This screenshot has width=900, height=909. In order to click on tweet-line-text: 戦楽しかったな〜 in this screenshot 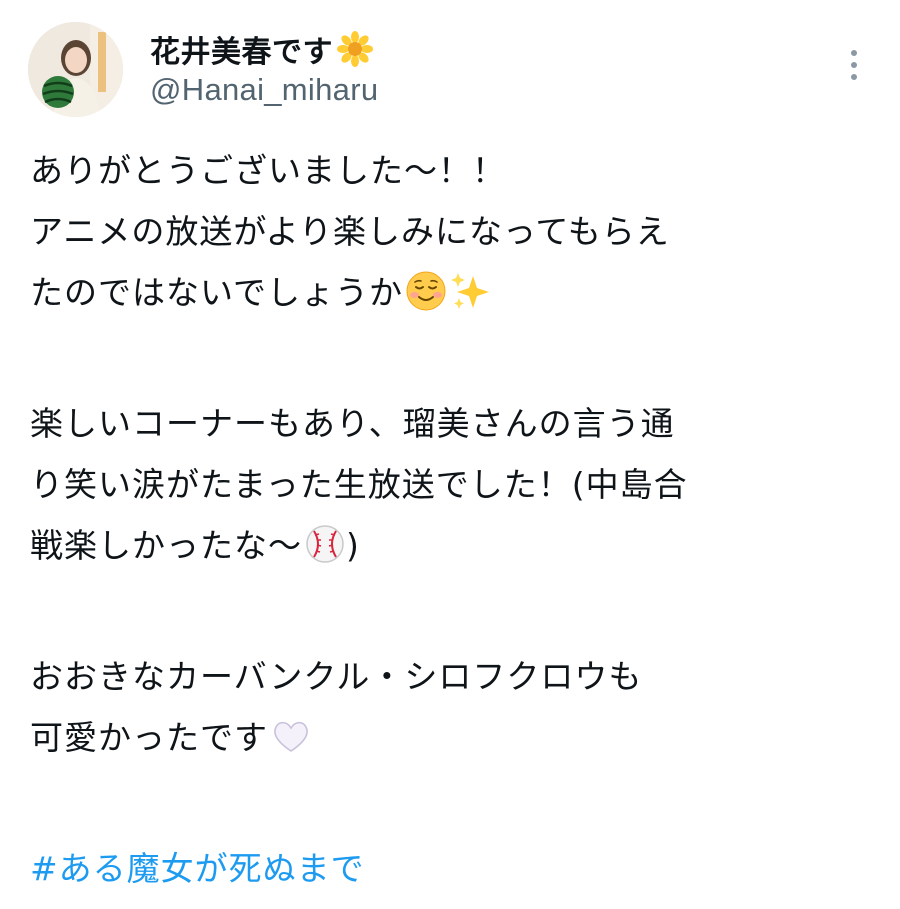, I will do `click(166, 545)`.